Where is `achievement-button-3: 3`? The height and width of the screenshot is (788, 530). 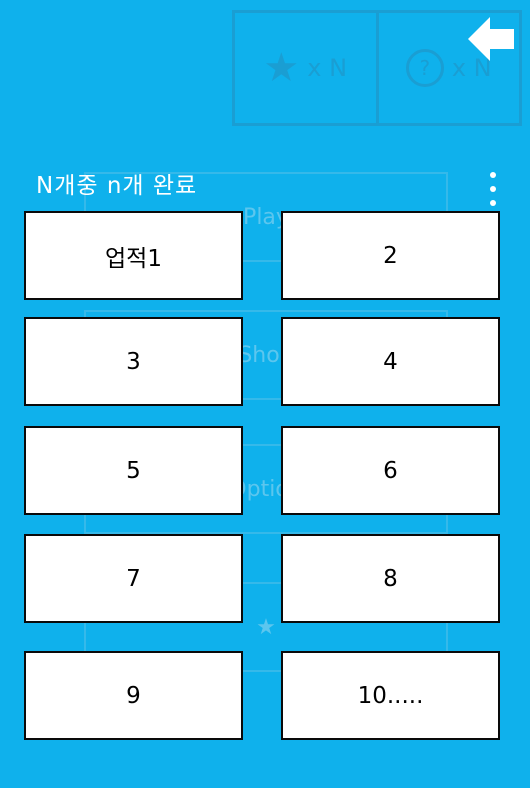 achievement-button-3: 3 is located at coordinates (133, 361).